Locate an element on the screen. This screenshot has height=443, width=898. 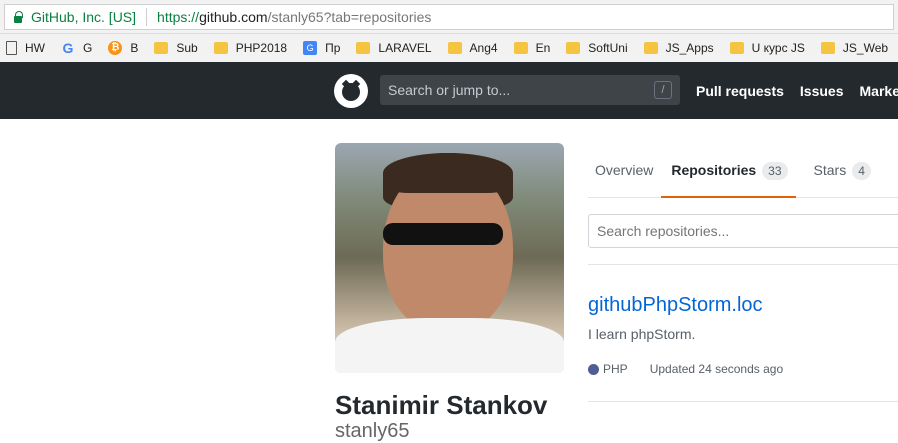
repo-description: I learn phpStorm. is located at coordinates (642, 334).